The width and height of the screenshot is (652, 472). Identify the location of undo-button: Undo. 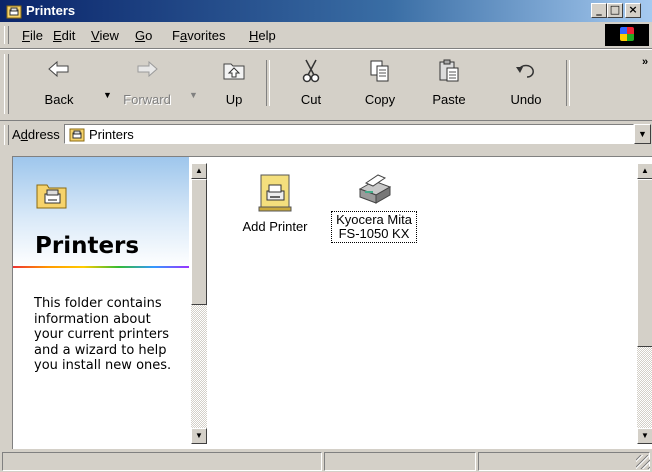
(526, 85).